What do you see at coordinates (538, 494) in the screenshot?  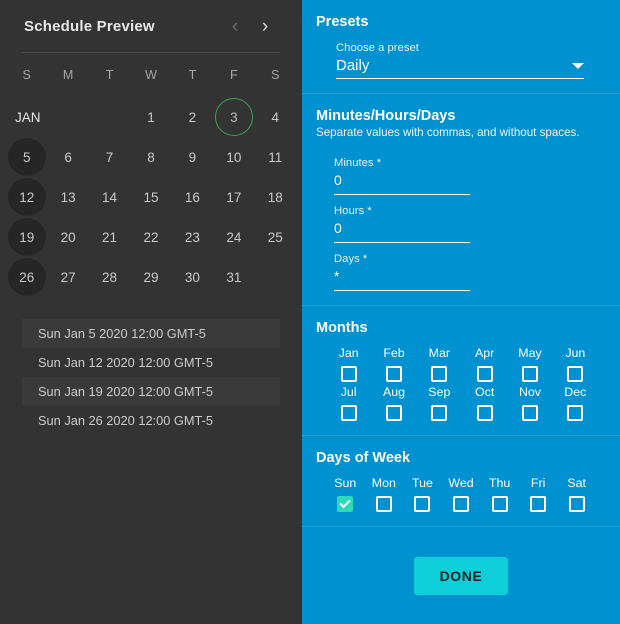 I see `day-of-week-checkbox-item: Fri` at bounding box center [538, 494].